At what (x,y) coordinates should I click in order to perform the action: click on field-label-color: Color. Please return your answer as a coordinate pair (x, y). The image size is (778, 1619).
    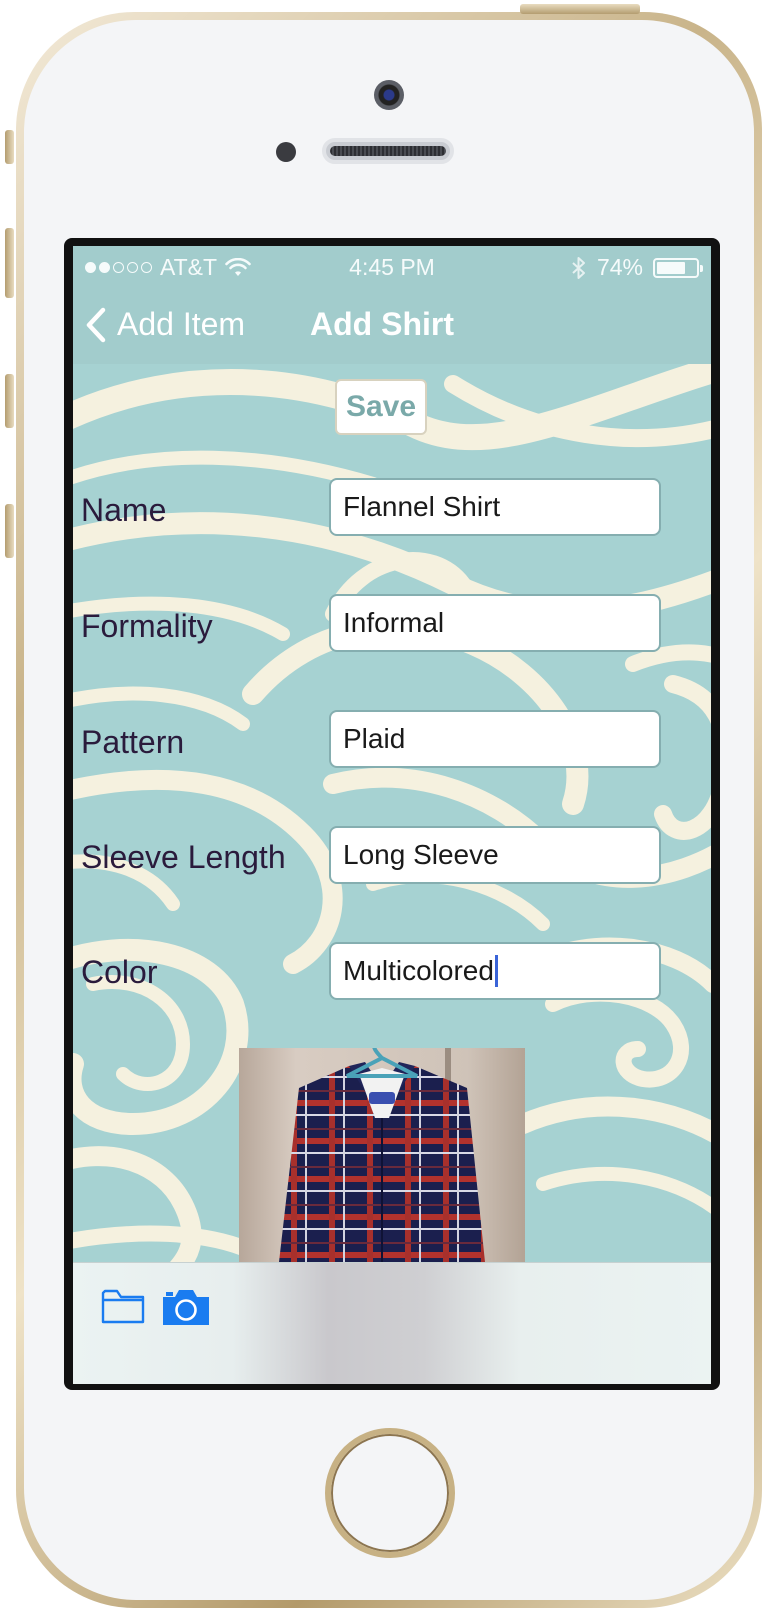
    Looking at the image, I should click on (119, 972).